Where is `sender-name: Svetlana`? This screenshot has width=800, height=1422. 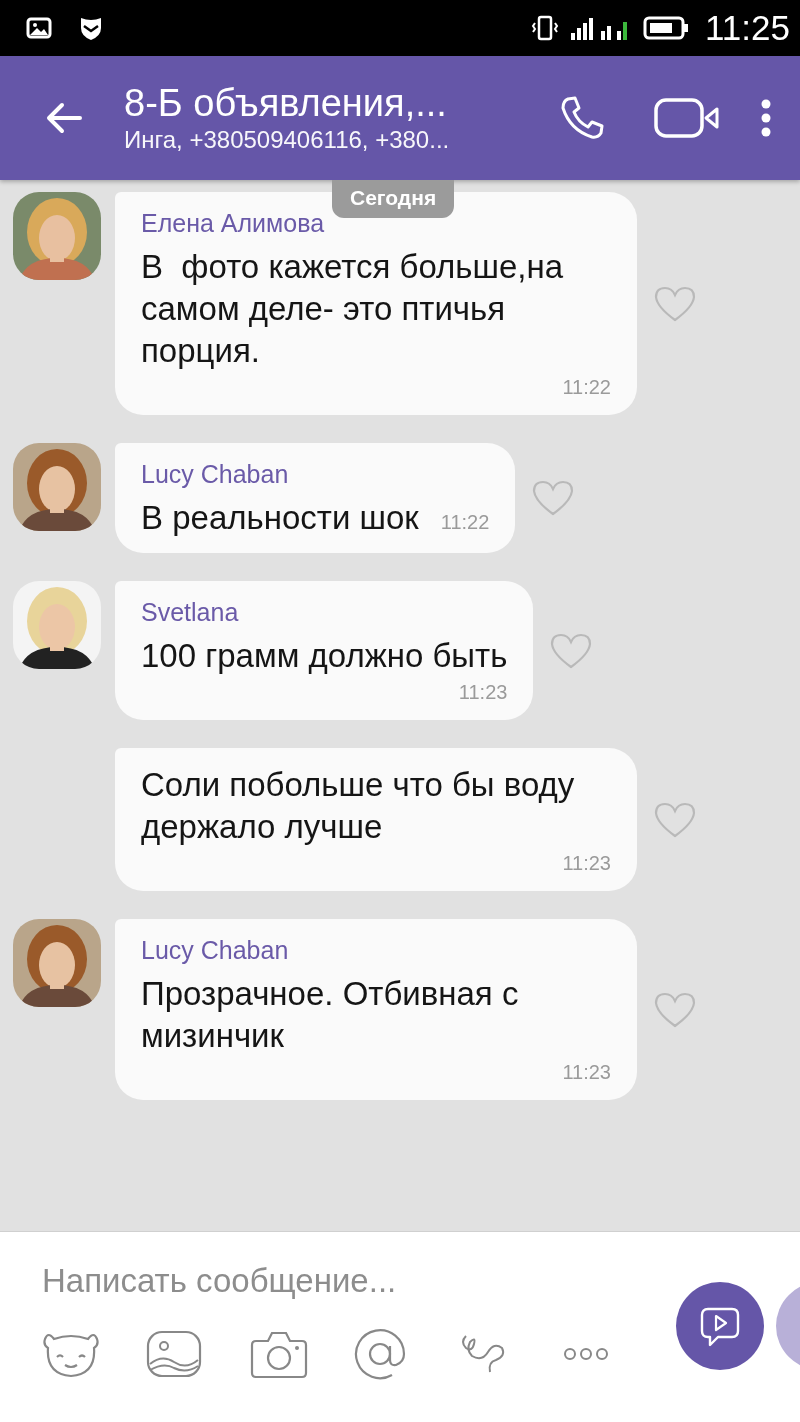
sender-name: Svetlana is located at coordinates (190, 612).